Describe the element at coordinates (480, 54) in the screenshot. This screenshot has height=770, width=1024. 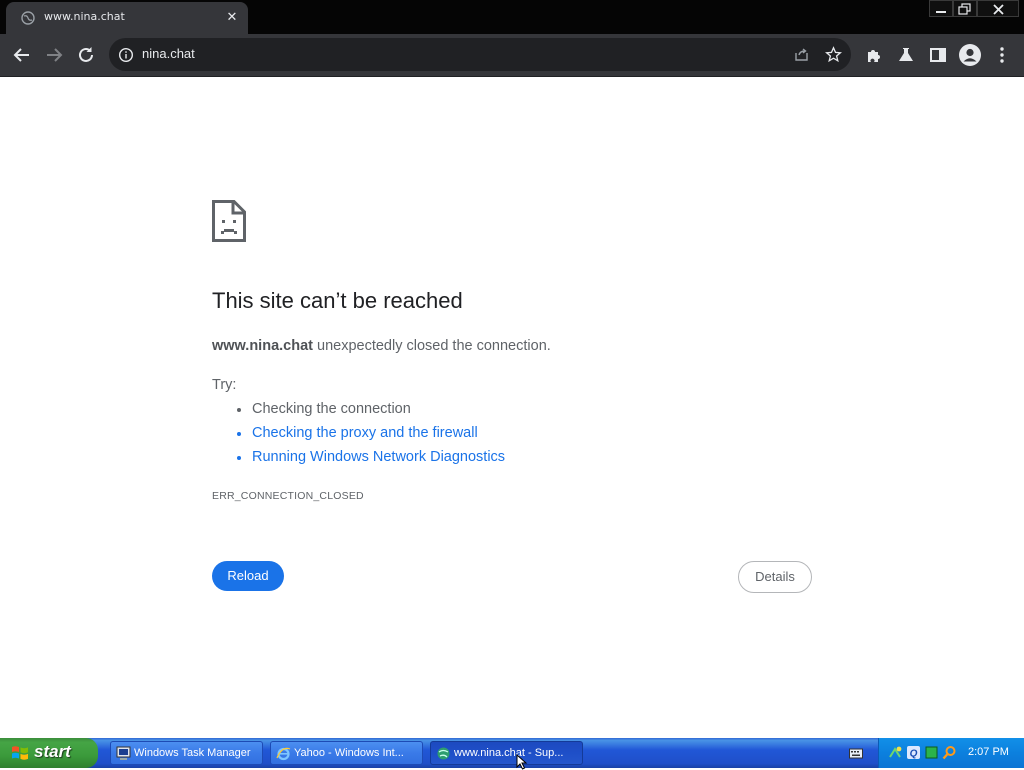
I see `address-bar: nina.chat` at that location.